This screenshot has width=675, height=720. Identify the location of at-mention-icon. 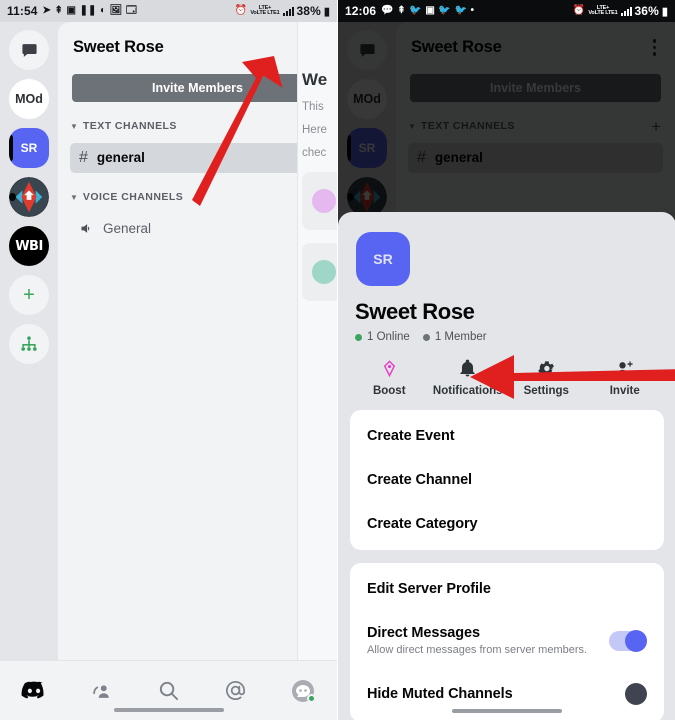
(236, 690).